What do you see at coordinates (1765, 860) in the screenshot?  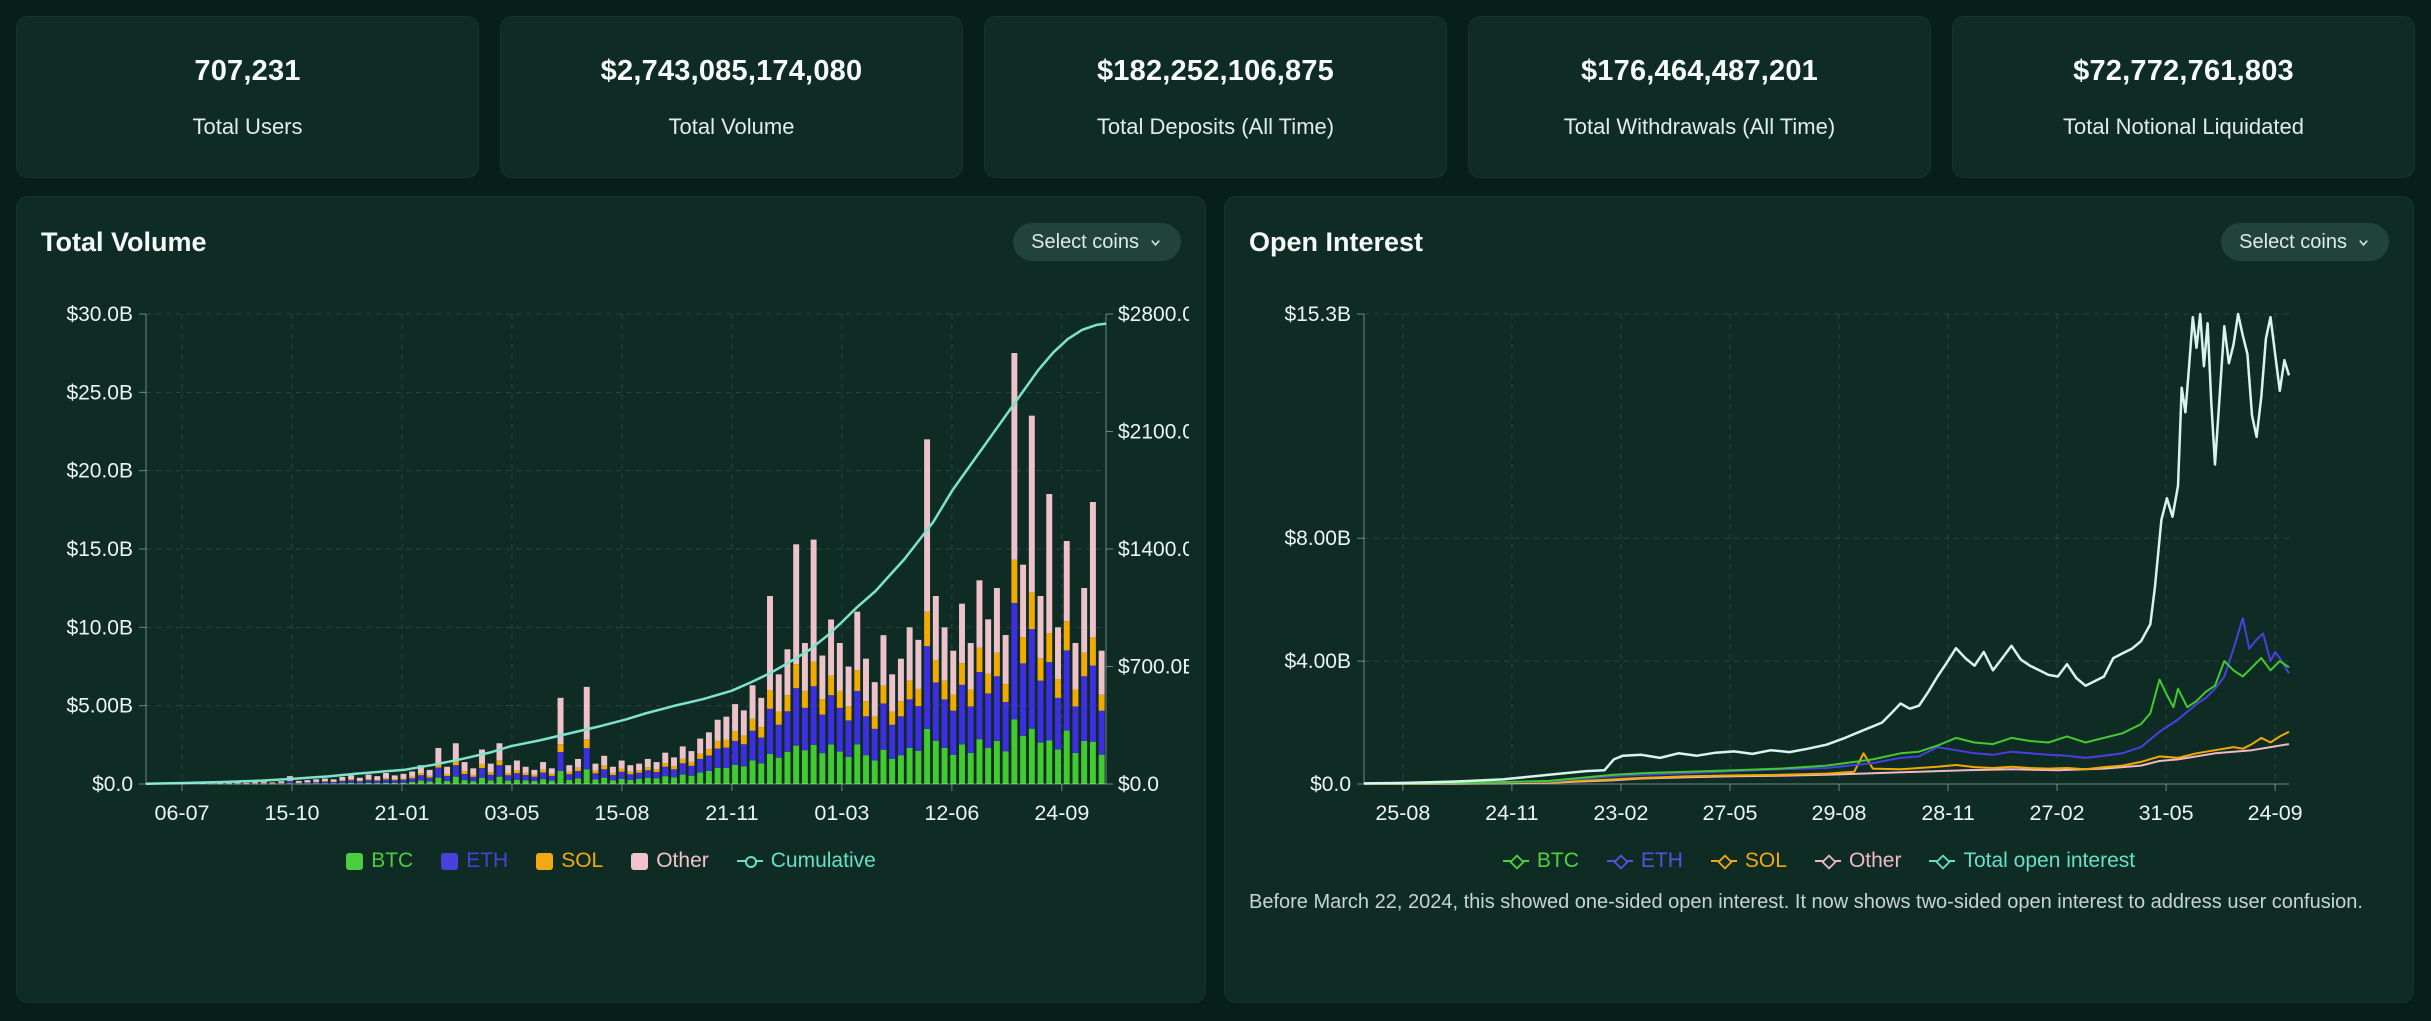 I see `oi-legend-label: SOL` at bounding box center [1765, 860].